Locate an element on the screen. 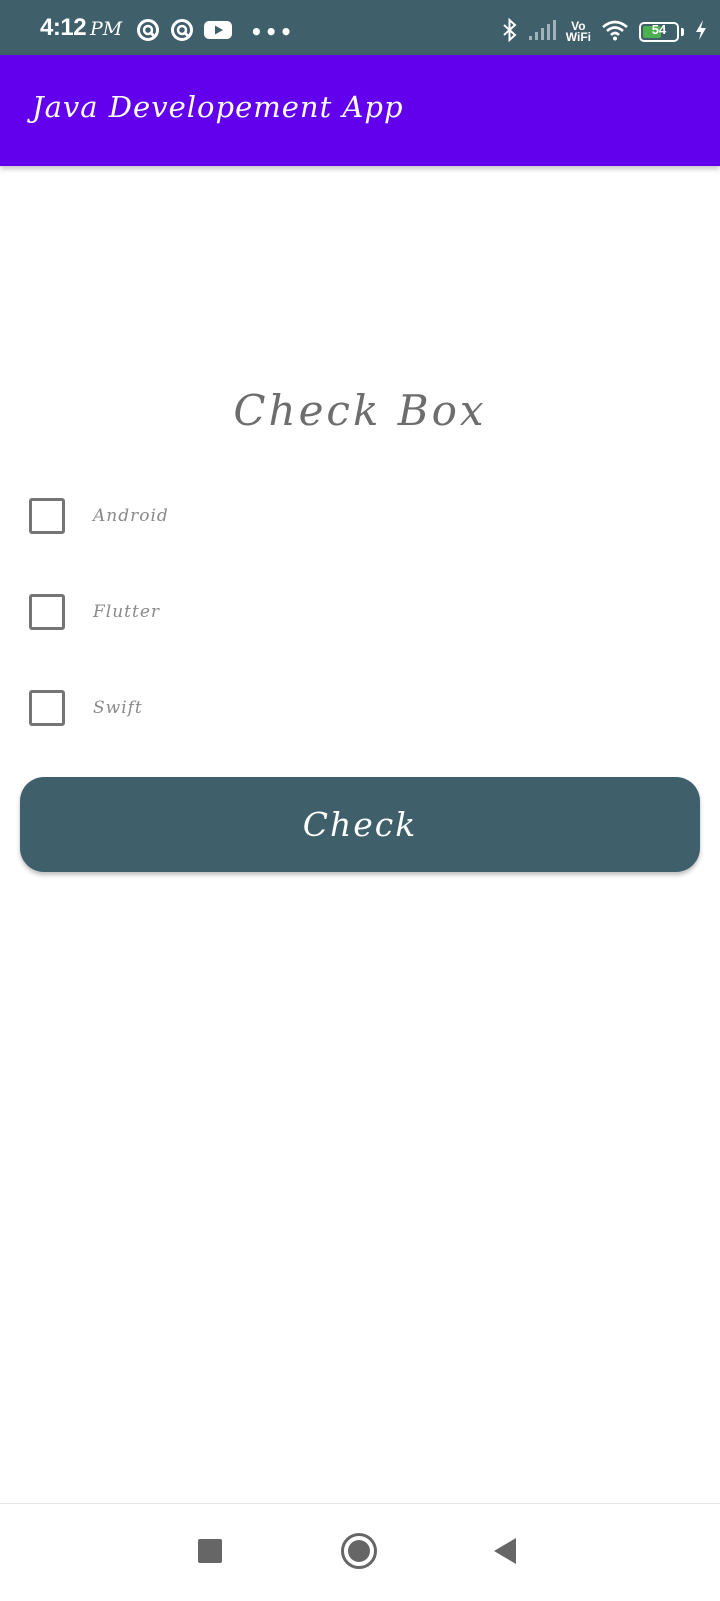 The height and width of the screenshot is (1601, 720). checkbox-swift-box is located at coordinates (47, 708).